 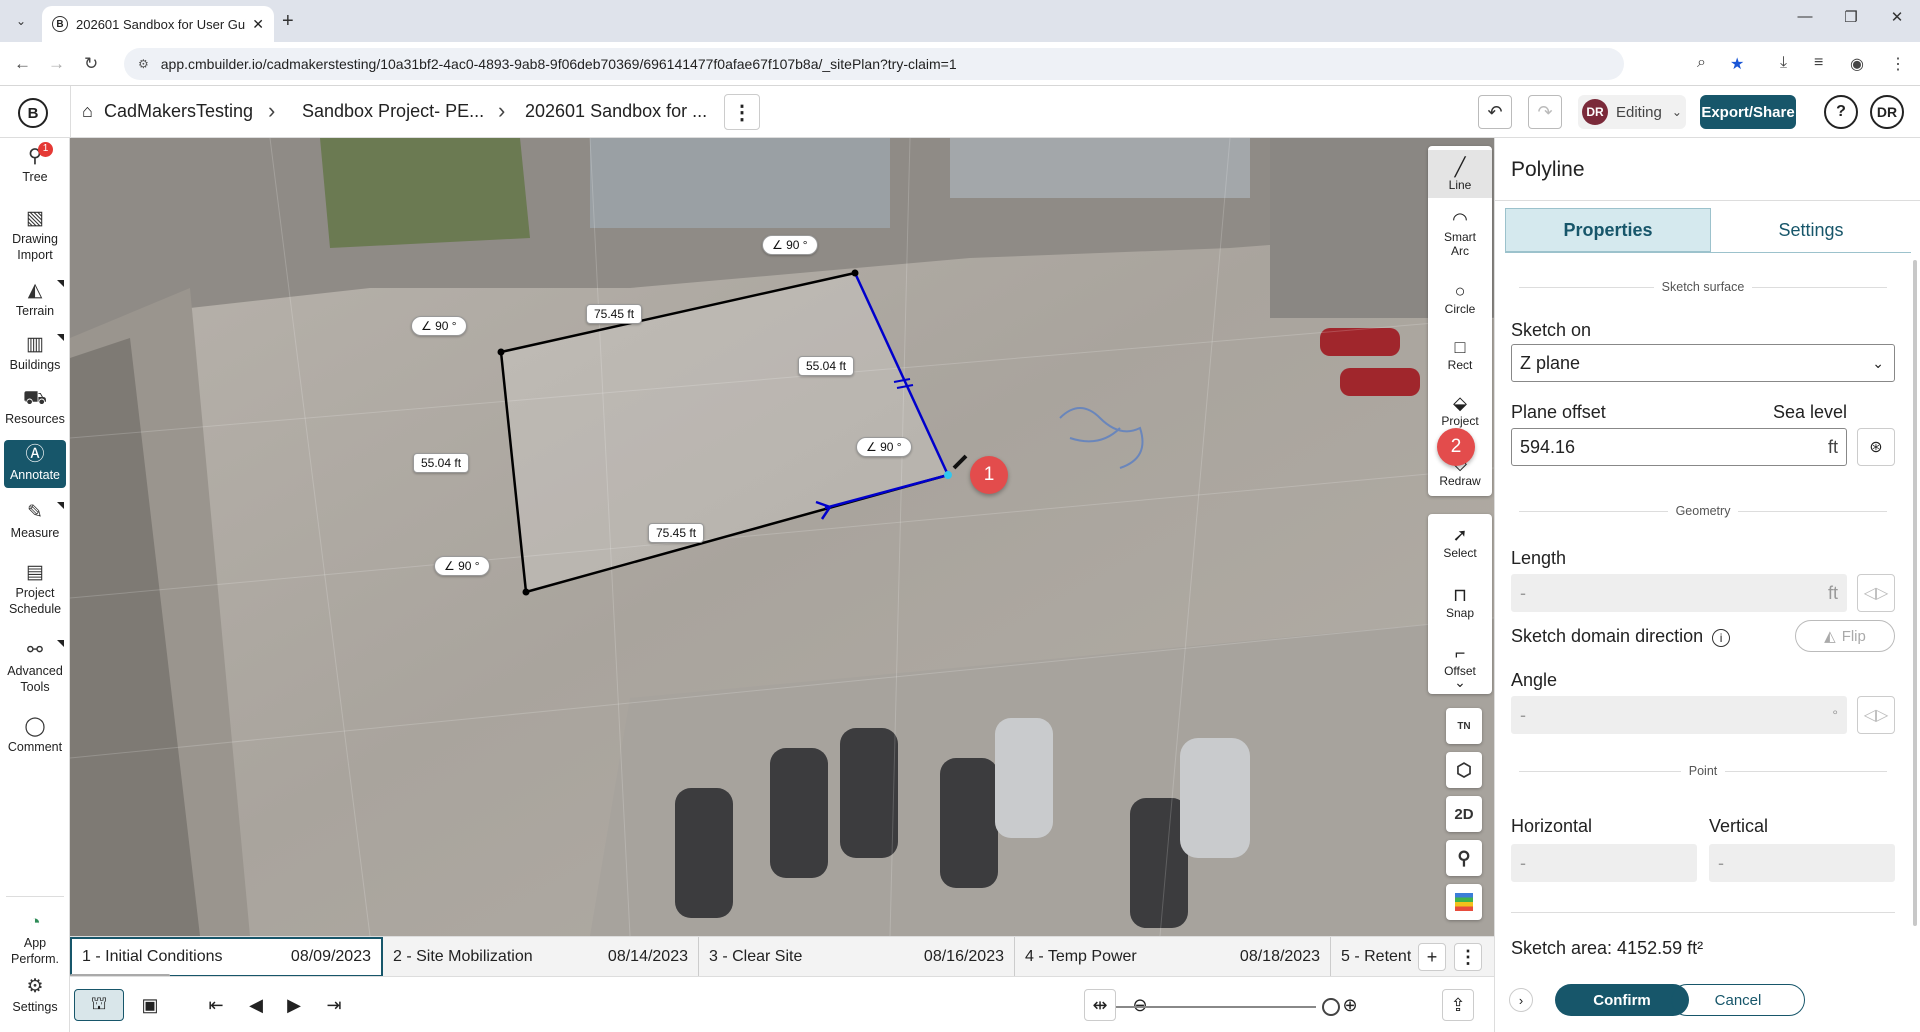 What do you see at coordinates (742, 112) in the screenshot?
I see `project-menu-button: ⋮` at bounding box center [742, 112].